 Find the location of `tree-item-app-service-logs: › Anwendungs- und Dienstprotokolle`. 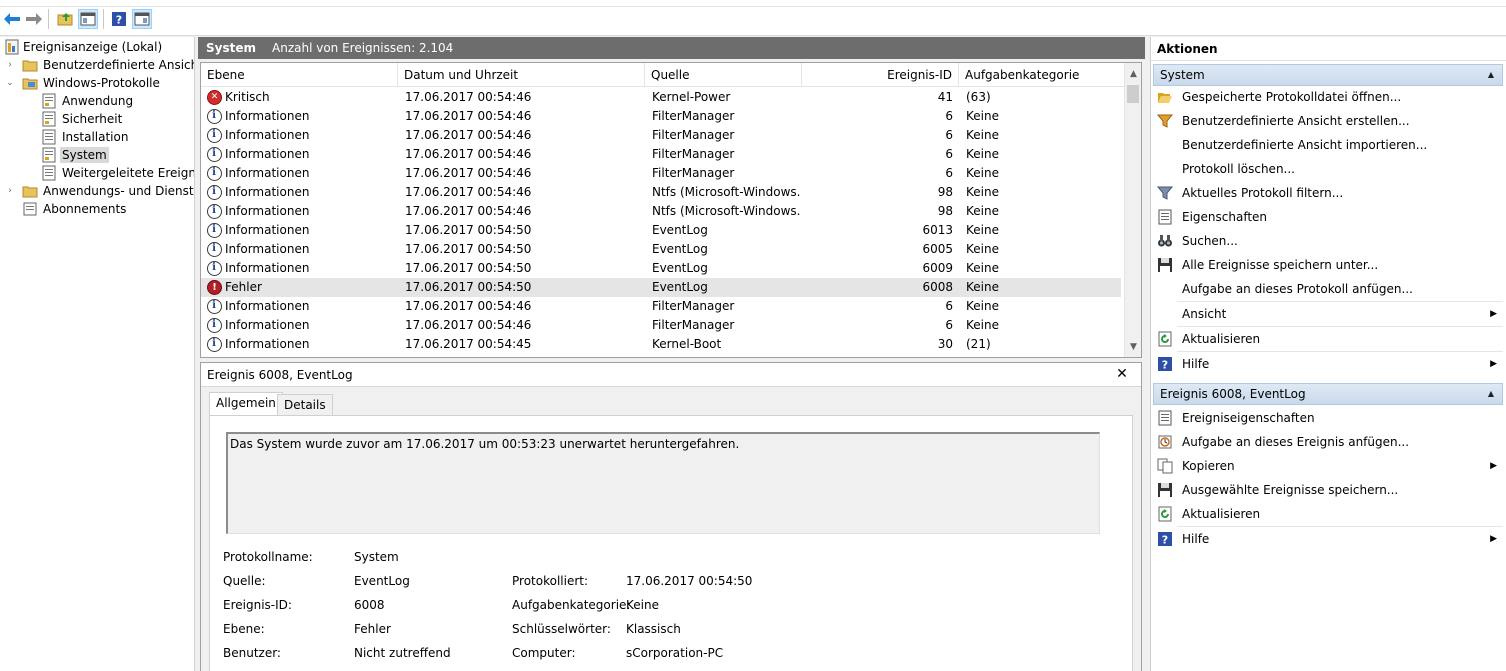

tree-item-app-service-logs: › Anwendungs- und Dienstprotokolle is located at coordinates (97, 191).